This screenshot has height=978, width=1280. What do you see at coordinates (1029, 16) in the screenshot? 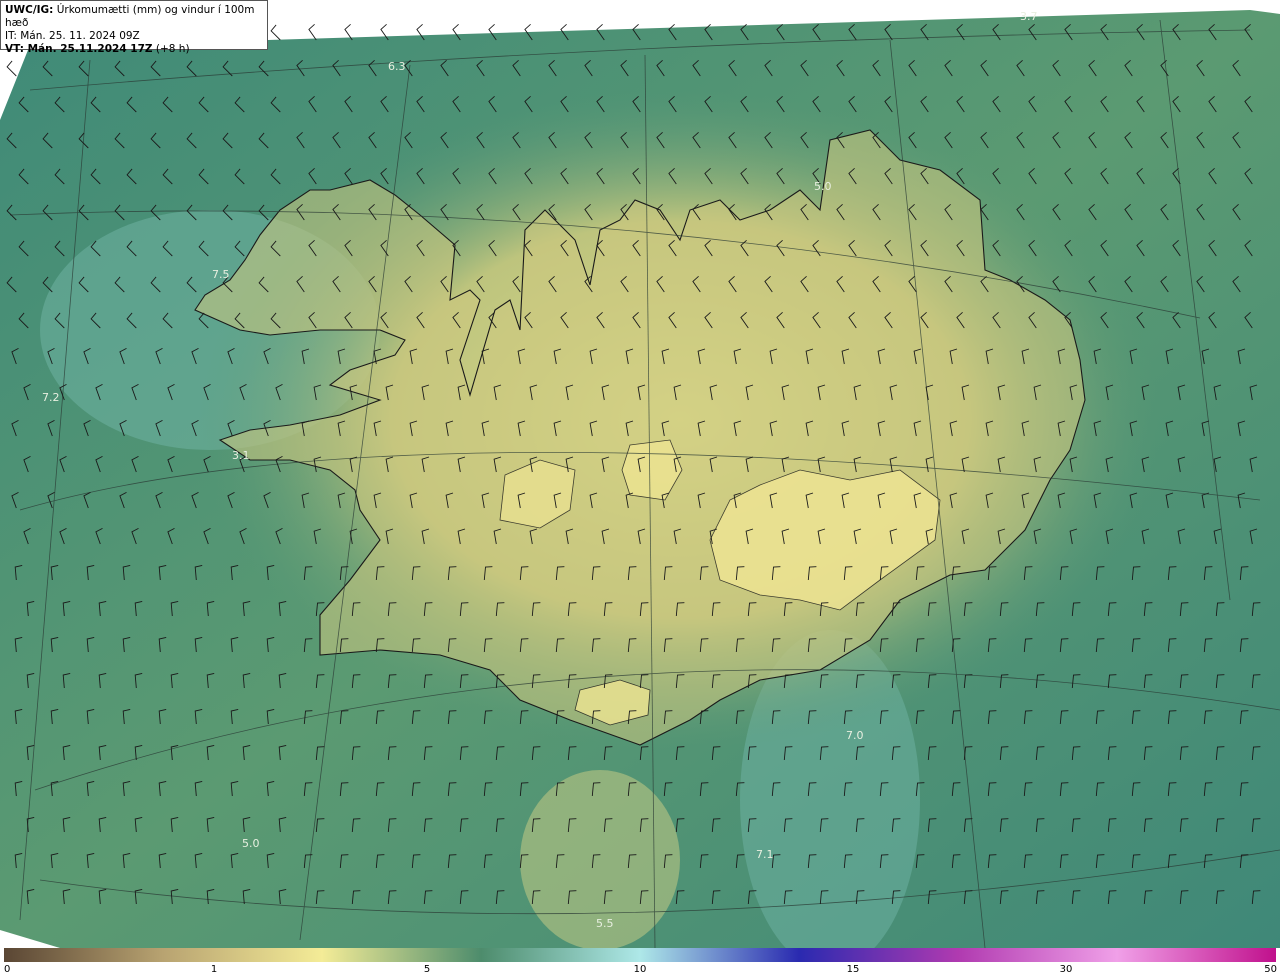
I see `value-label-3-7: 3.7` at bounding box center [1029, 16].